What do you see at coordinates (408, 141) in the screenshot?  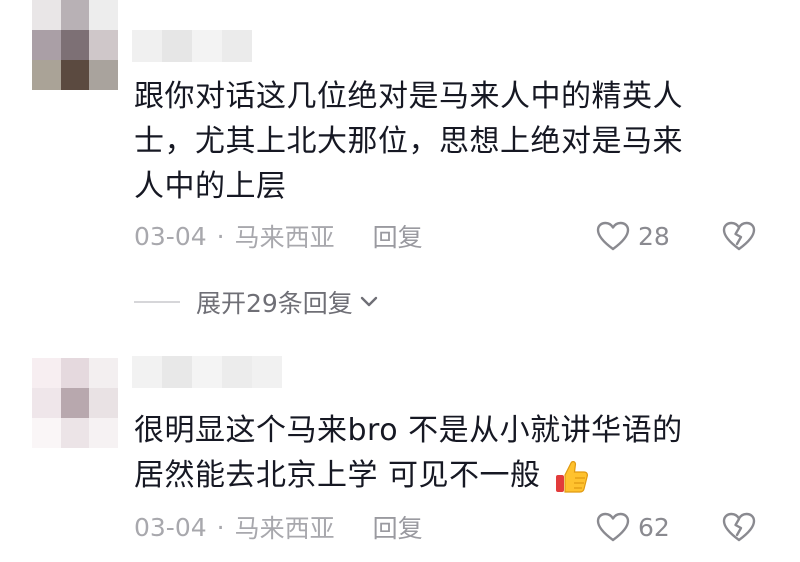 I see `comment-line: 士，尤其上北大那位，思想上绝对是马来` at bounding box center [408, 141].